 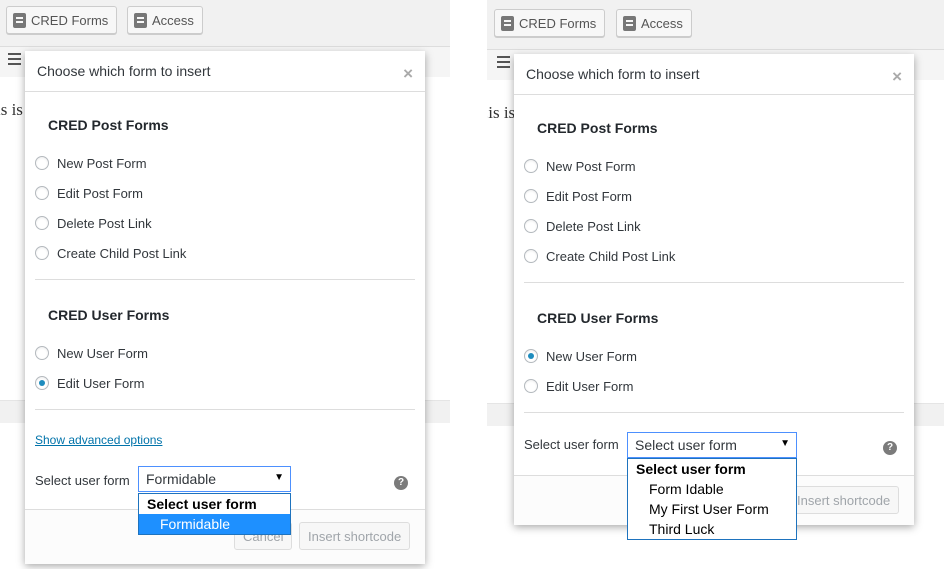 I want to click on select-value: Select user form, so click(x=686, y=445).